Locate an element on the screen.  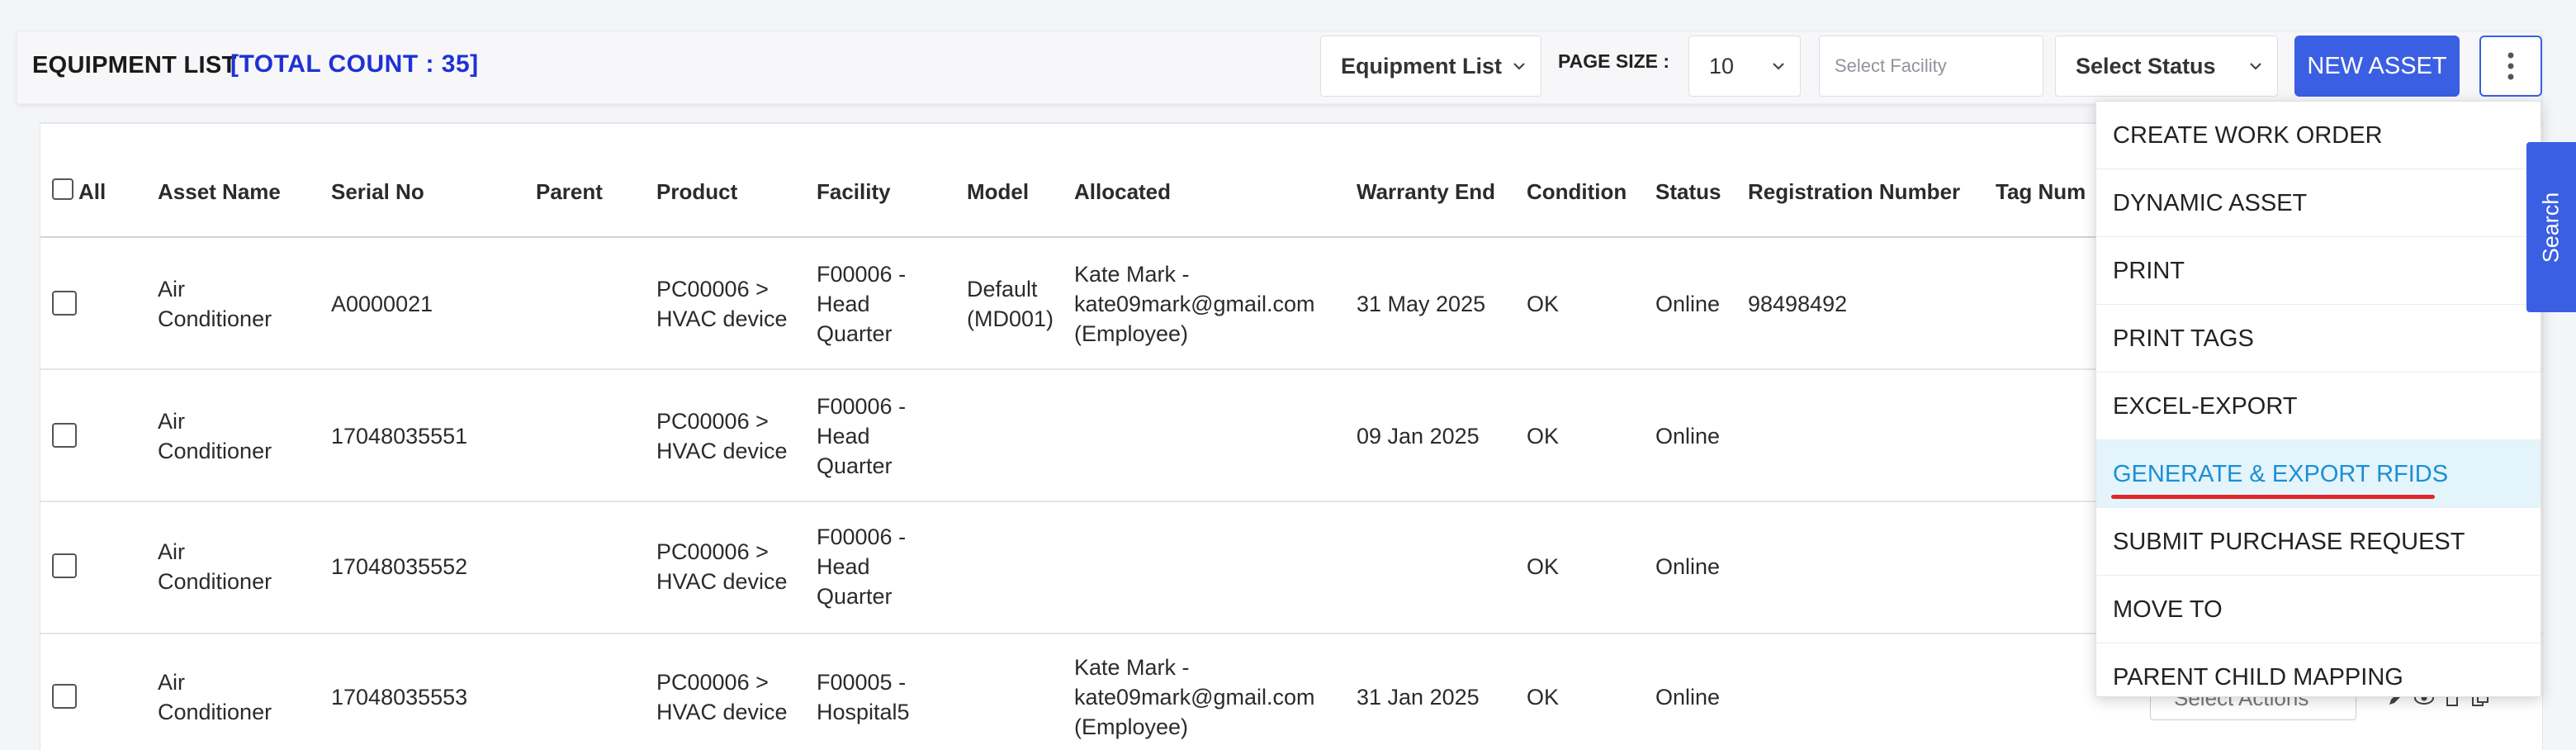
select-all-label: All is located at coordinates (92, 191).